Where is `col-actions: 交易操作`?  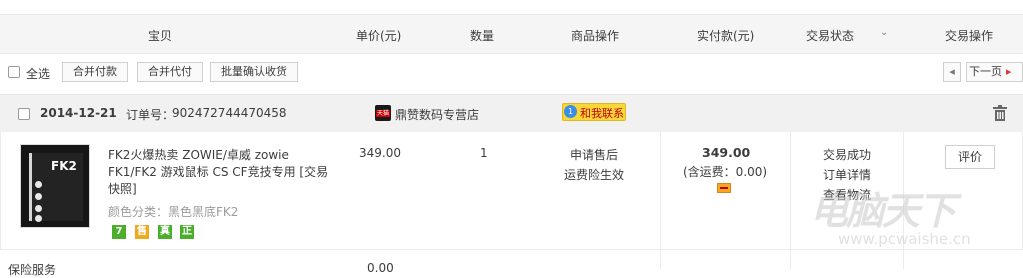
col-actions: 交易操作 is located at coordinates (969, 36).